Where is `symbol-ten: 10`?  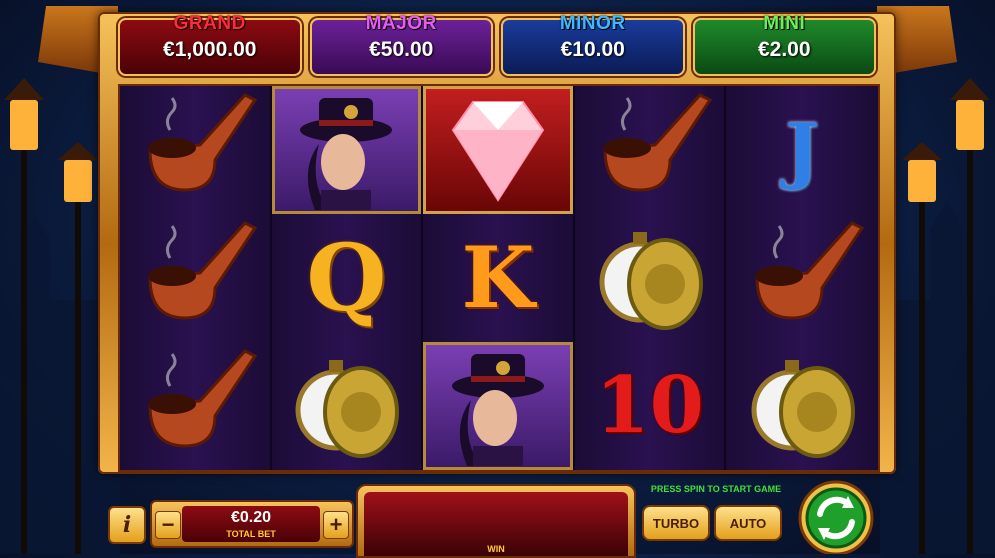
symbol-ten: 10 is located at coordinates (650, 406).